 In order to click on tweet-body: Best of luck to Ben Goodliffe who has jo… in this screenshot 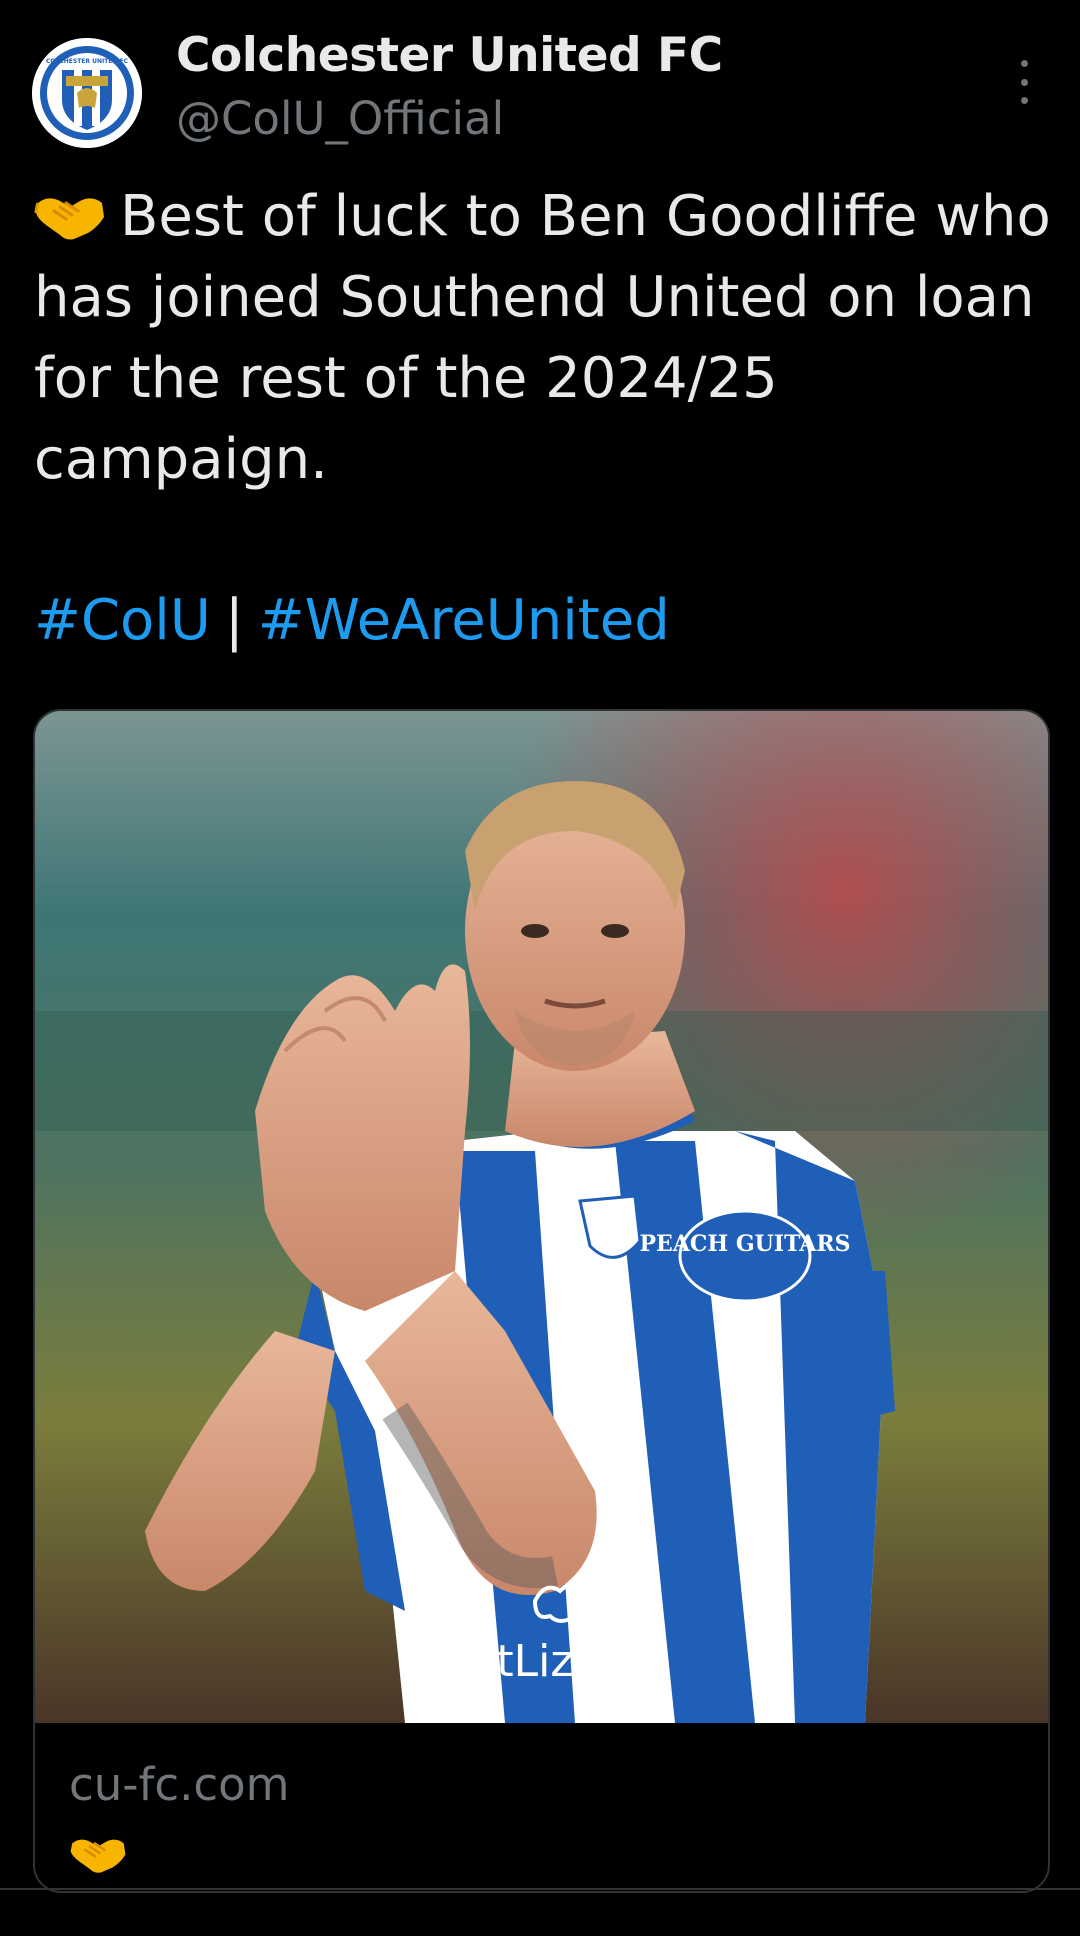, I will do `click(542, 338)`.